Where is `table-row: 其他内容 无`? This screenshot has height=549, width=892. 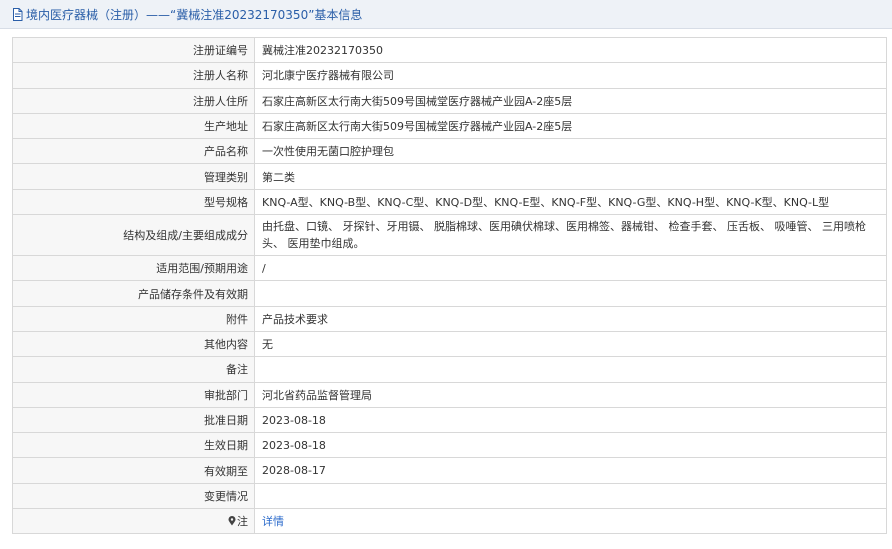
table-row: 其他内容 无 is located at coordinates (449, 344).